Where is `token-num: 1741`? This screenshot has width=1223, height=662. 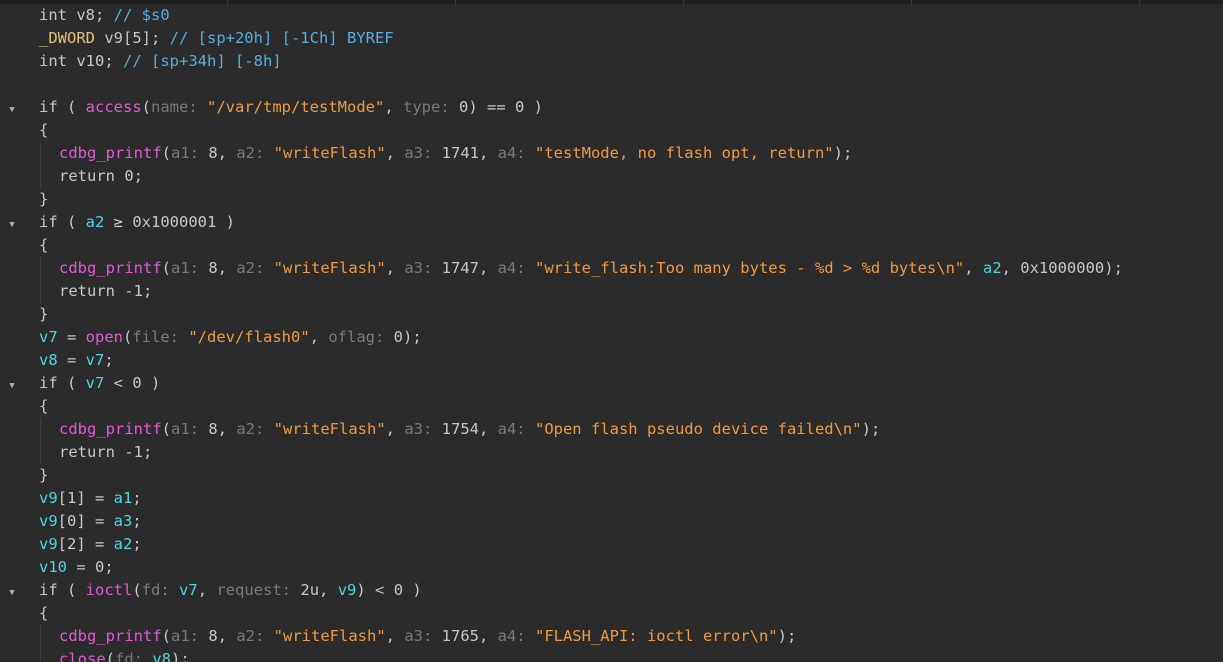 token-num: 1741 is located at coordinates (460, 153).